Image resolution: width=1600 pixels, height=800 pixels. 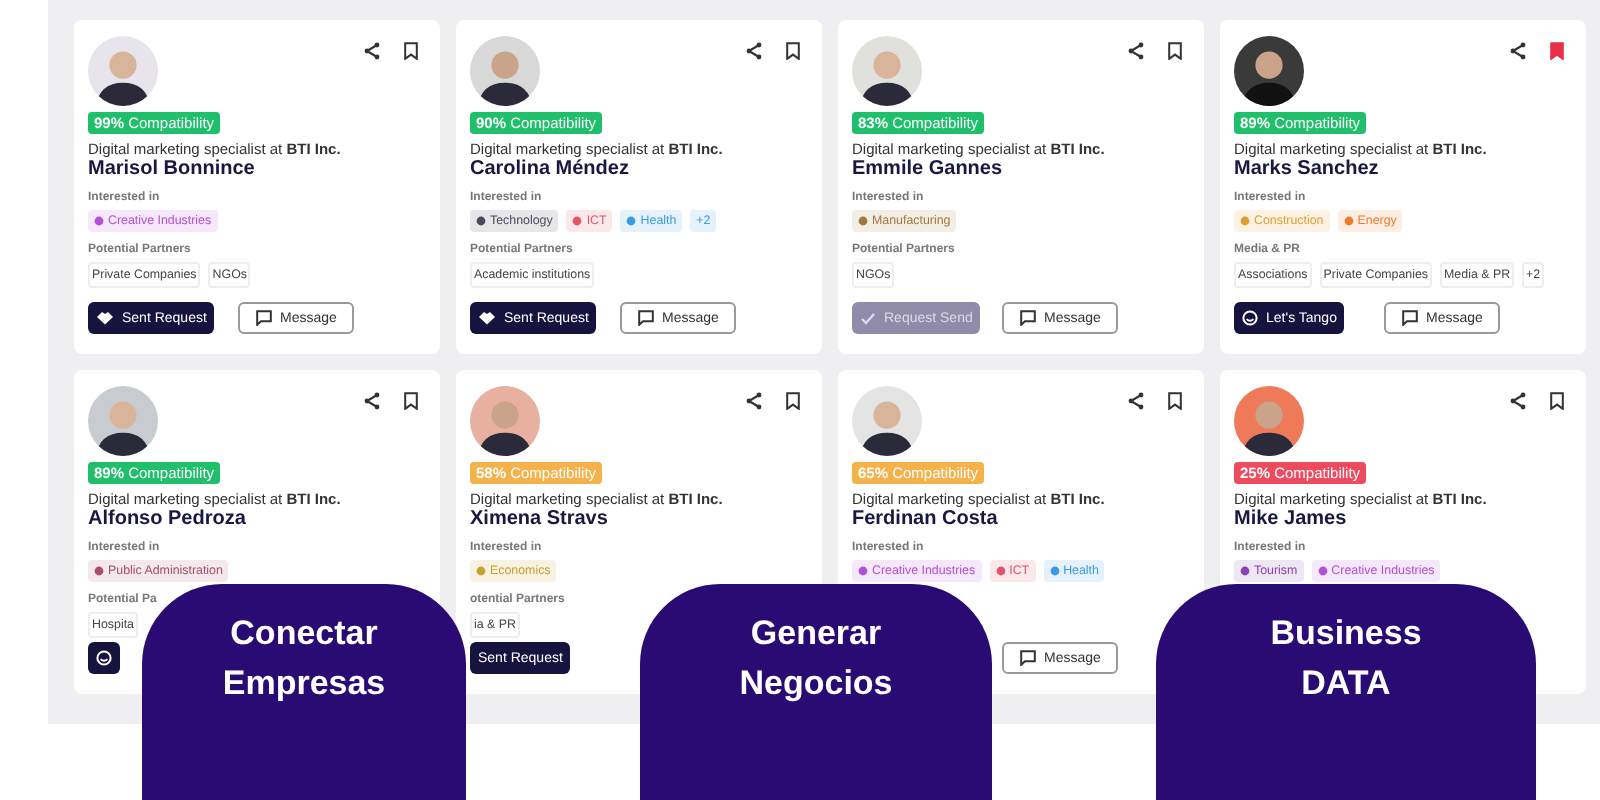 What do you see at coordinates (1346, 634) in the screenshot?
I see `banner-text: Business` at bounding box center [1346, 634].